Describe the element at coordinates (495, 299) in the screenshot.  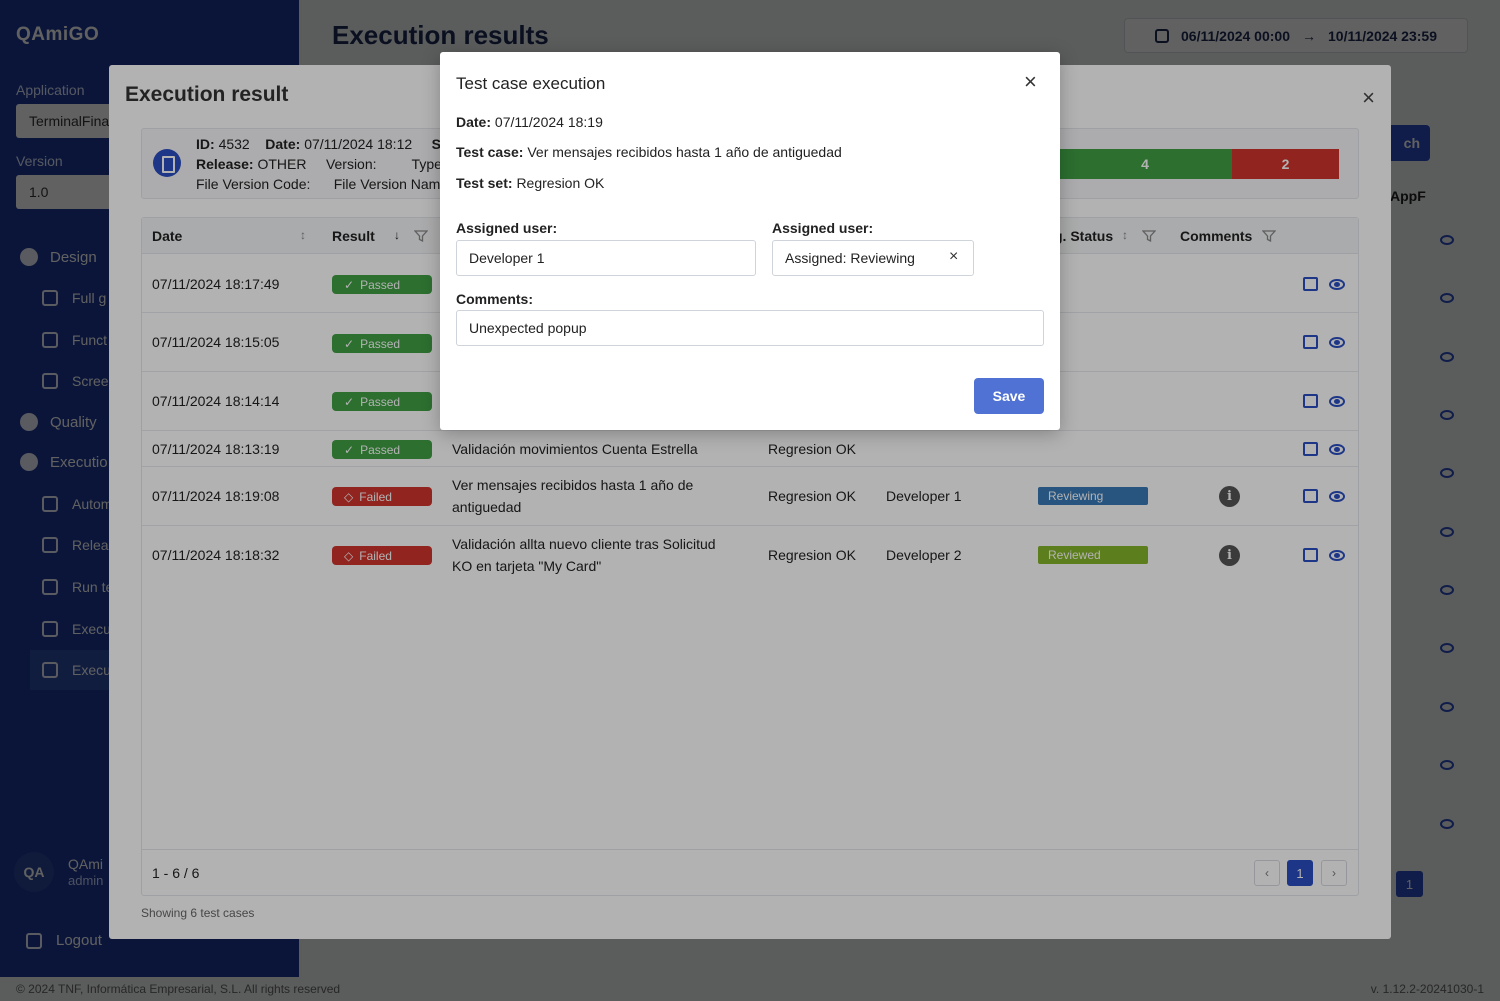
I see `comments-label: Comments:` at that location.